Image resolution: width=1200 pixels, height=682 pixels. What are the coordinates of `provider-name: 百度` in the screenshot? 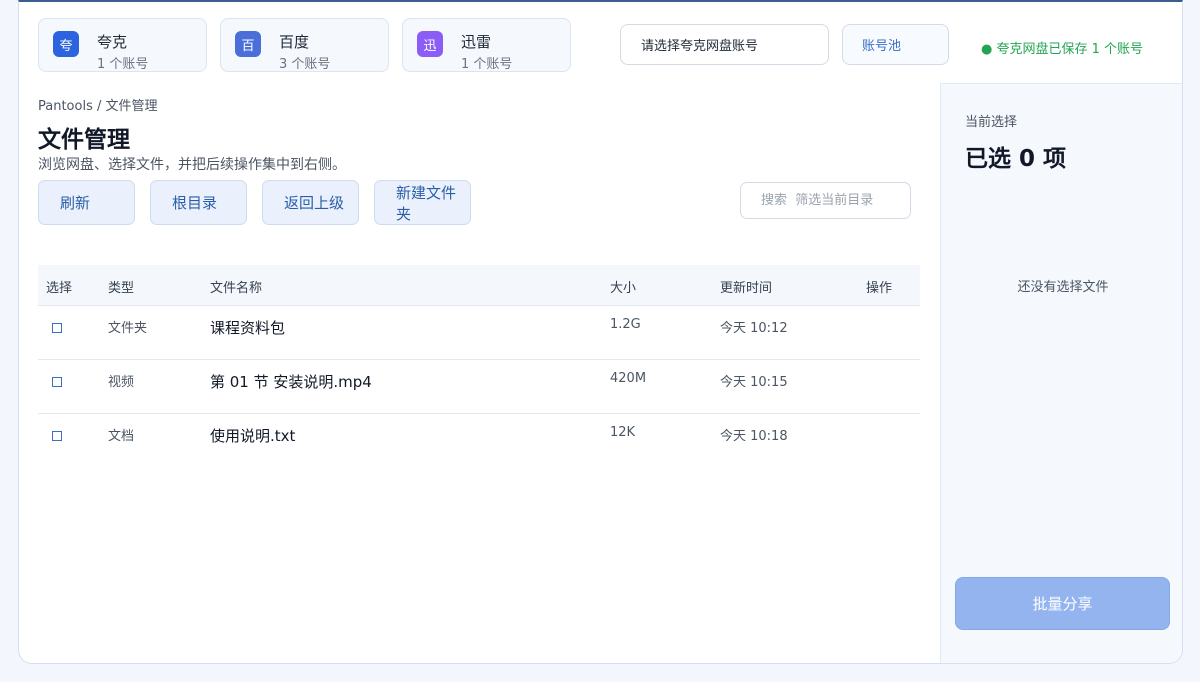 It's located at (294, 42).